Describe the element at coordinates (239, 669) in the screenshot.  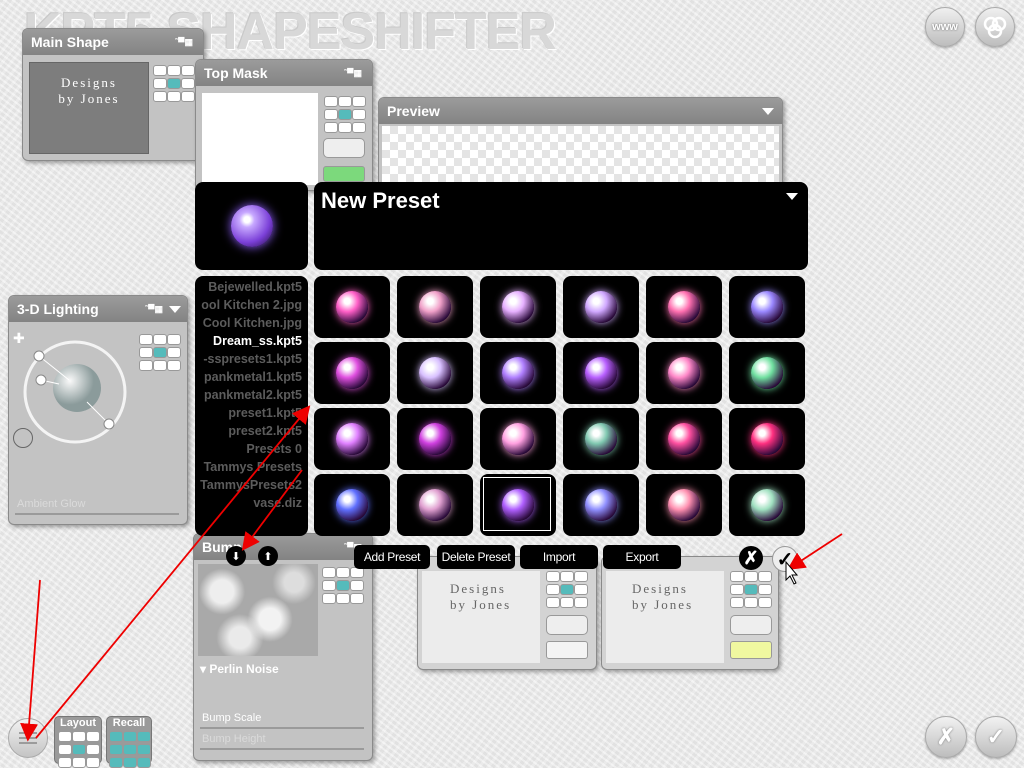
I see `bump-type-dropdown: ▾ Perlin Noise` at that location.